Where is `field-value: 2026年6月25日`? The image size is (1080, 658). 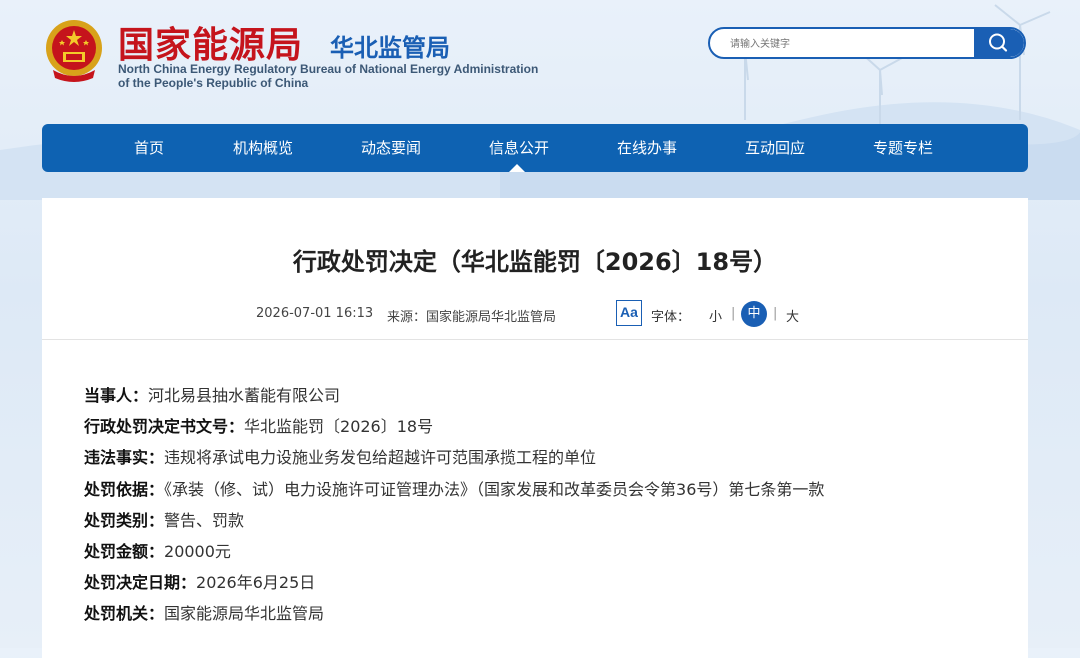
field-value: 2026年6月25日 is located at coordinates (256, 582).